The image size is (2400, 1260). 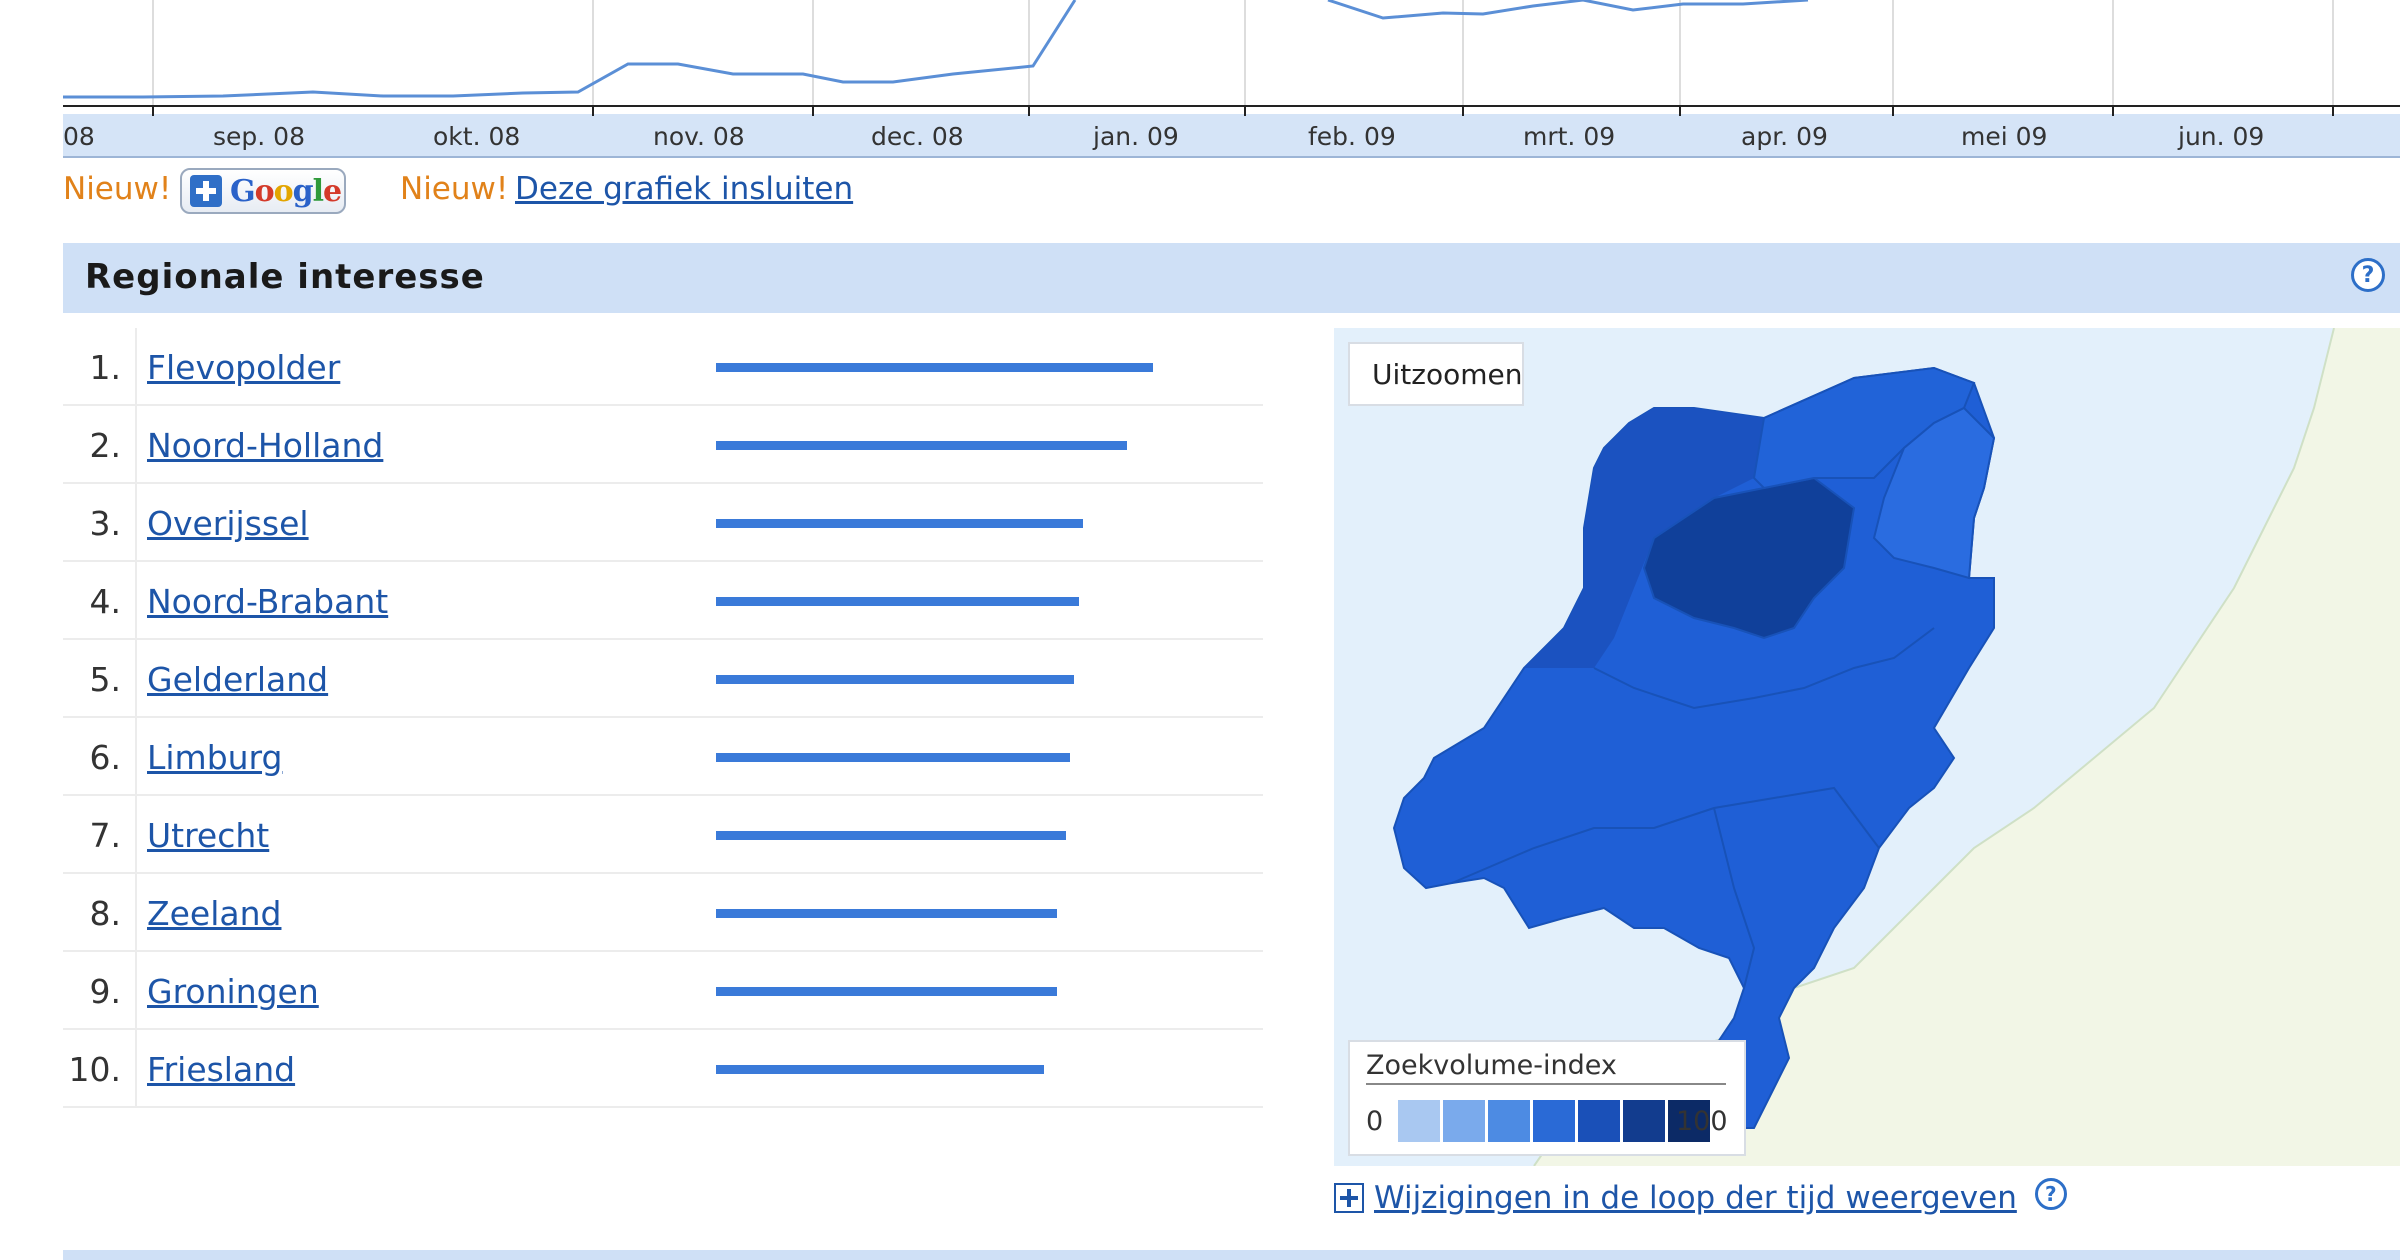 I want to click on map-legend: Zoekvolume-index 0 100, so click(x=1547, y=1098).